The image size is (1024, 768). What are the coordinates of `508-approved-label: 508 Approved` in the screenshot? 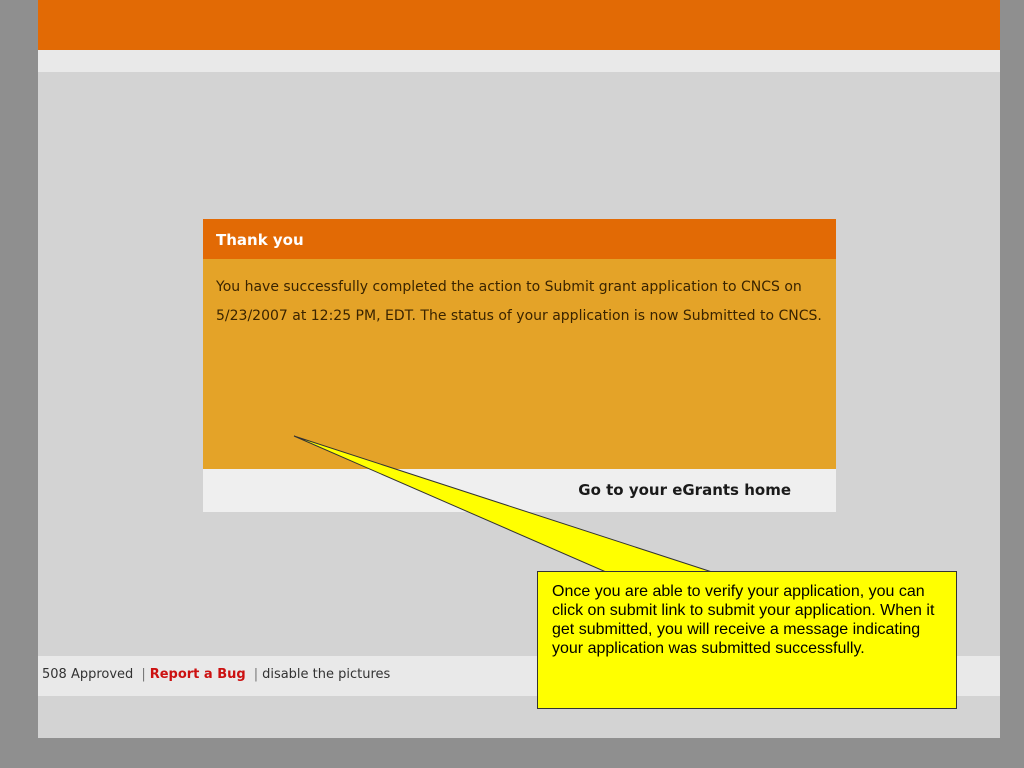 It's located at (88, 674).